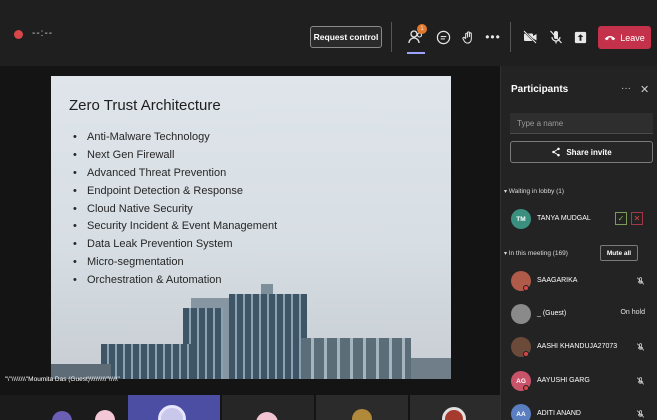  I want to click on raise-hand-button, so click(468, 37).